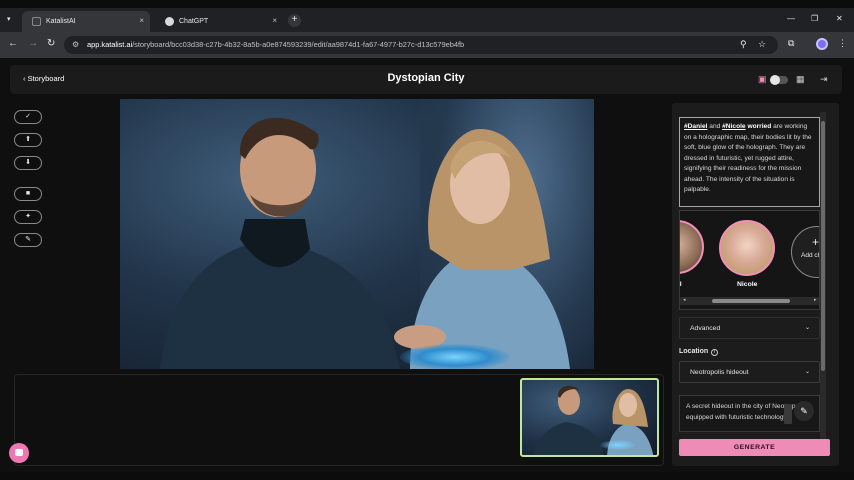 The height and width of the screenshot is (480, 854). What do you see at coordinates (747, 284) in the screenshot?
I see `character-name-label: Nicole` at bounding box center [747, 284].